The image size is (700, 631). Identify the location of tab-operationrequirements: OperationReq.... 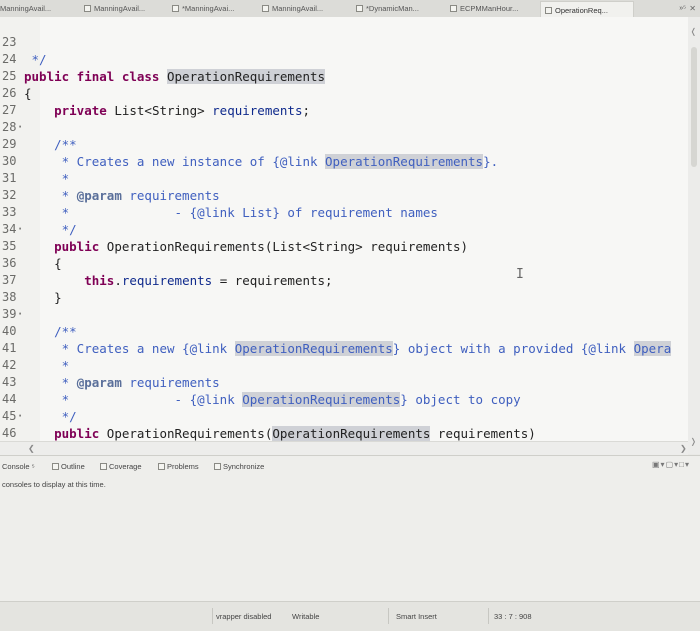
(587, 9).